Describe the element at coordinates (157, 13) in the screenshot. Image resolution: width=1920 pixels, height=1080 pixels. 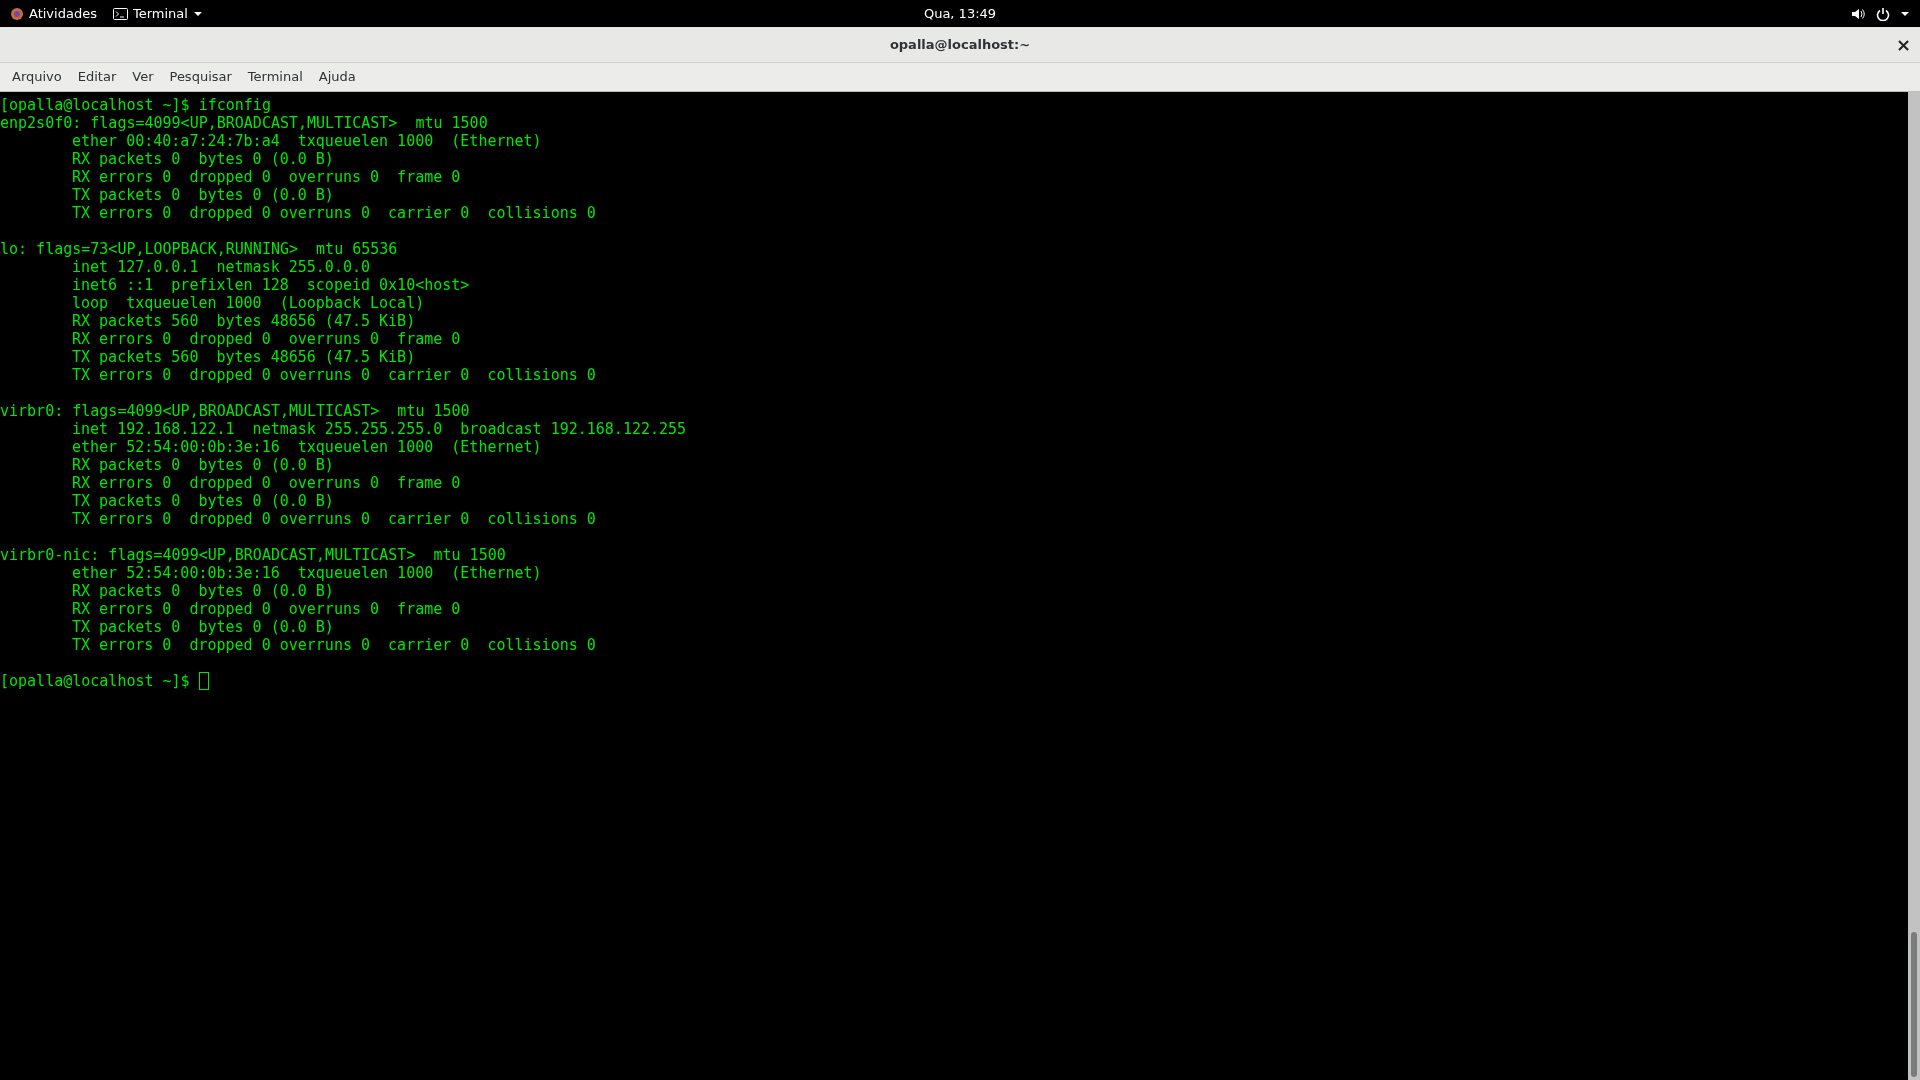
I see `app-menu-button: Terminal` at that location.